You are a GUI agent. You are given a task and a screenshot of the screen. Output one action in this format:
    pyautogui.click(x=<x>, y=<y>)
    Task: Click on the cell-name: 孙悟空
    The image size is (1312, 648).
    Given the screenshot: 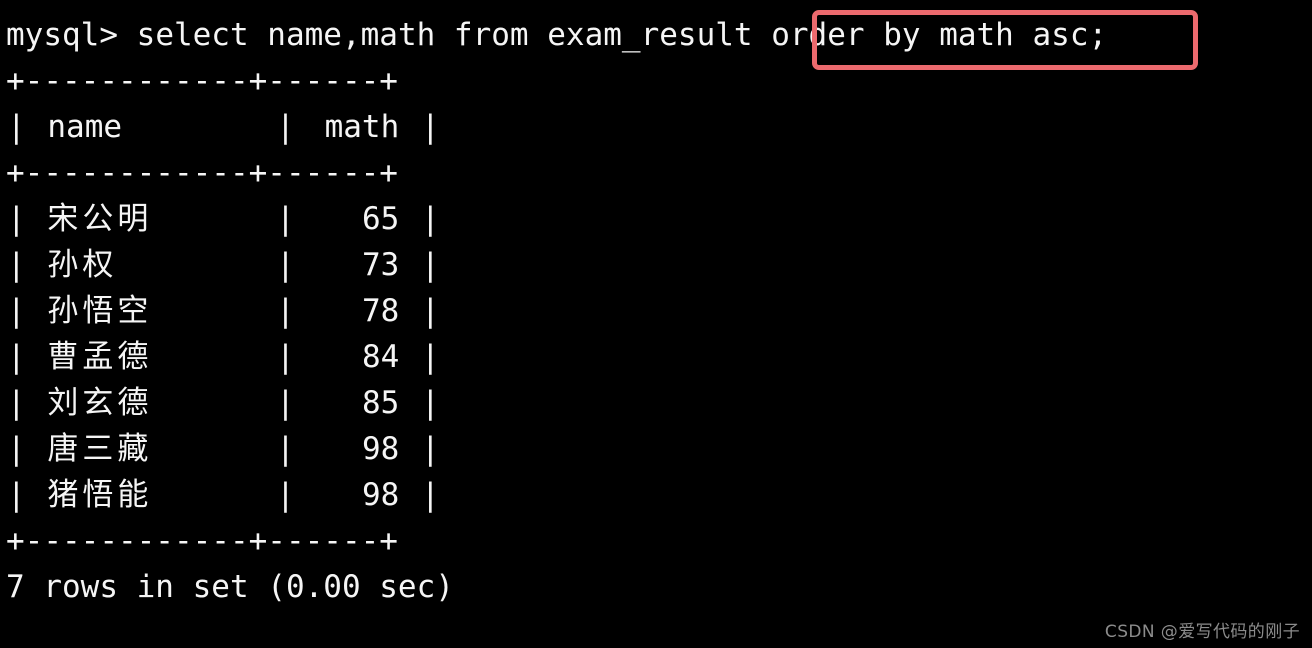 What is the action you would take?
    pyautogui.click(x=100, y=311)
    